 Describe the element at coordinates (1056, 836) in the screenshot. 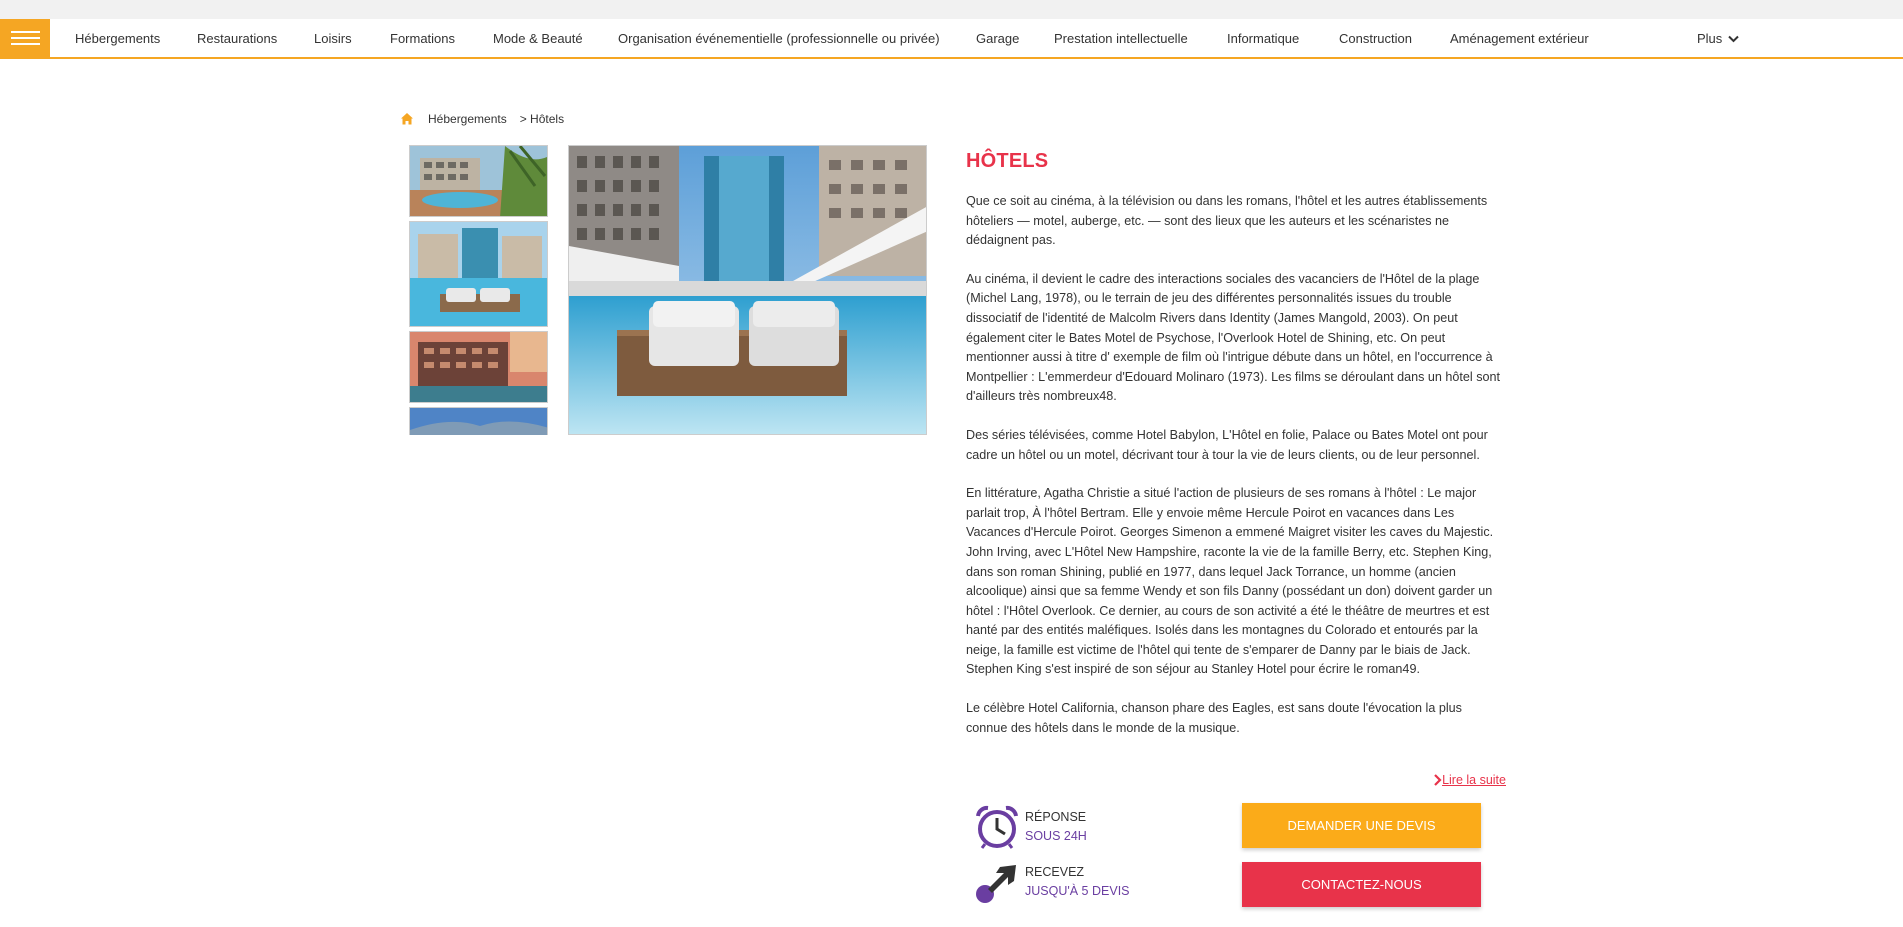

I see `feature-response-line2: SOUS 24H` at that location.